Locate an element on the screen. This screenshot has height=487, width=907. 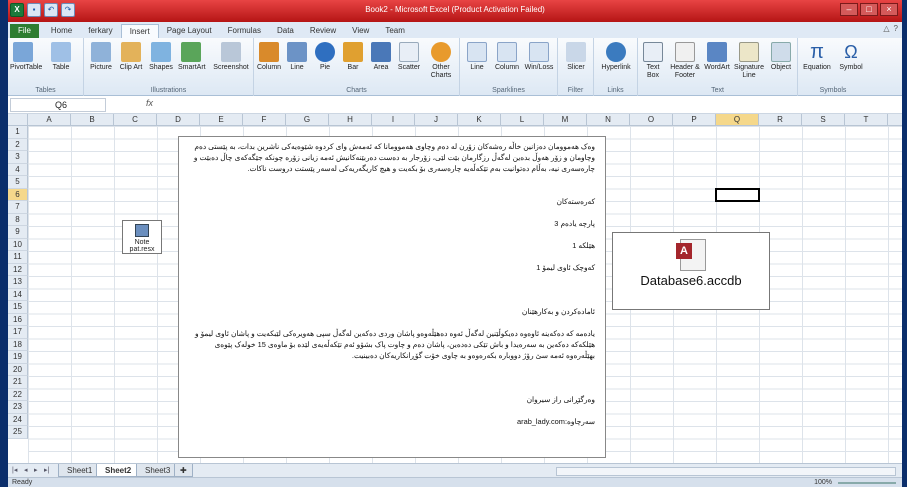
column-header: N is located at coordinates (608, 120).